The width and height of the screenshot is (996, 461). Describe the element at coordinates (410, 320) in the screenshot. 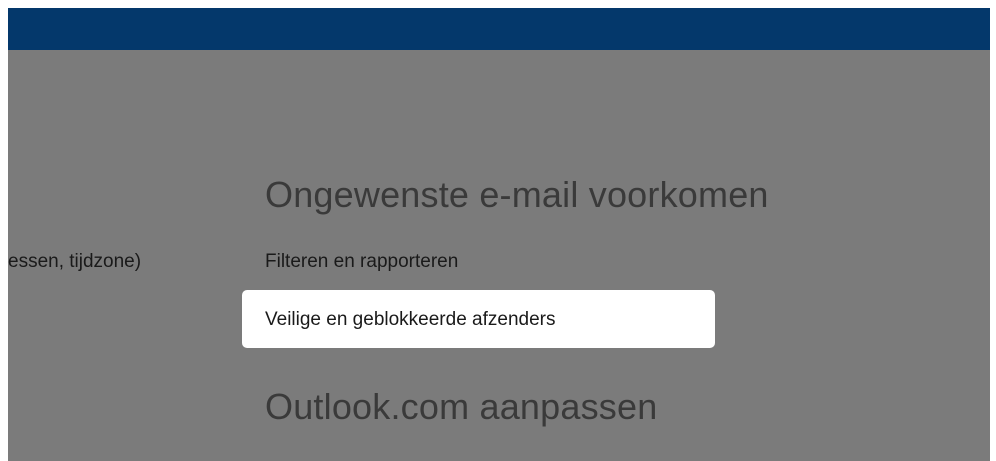

I see `safe-and-blocked-senders-link: Veilige en geblokkeerde afzenders` at that location.